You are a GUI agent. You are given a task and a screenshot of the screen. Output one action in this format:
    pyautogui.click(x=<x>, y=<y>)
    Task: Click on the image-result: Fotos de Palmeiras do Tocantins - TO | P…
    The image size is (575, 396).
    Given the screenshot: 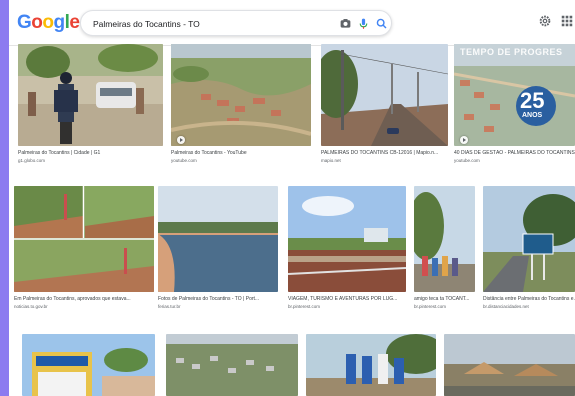 What is the action you would take?
    pyautogui.click(x=218, y=253)
    